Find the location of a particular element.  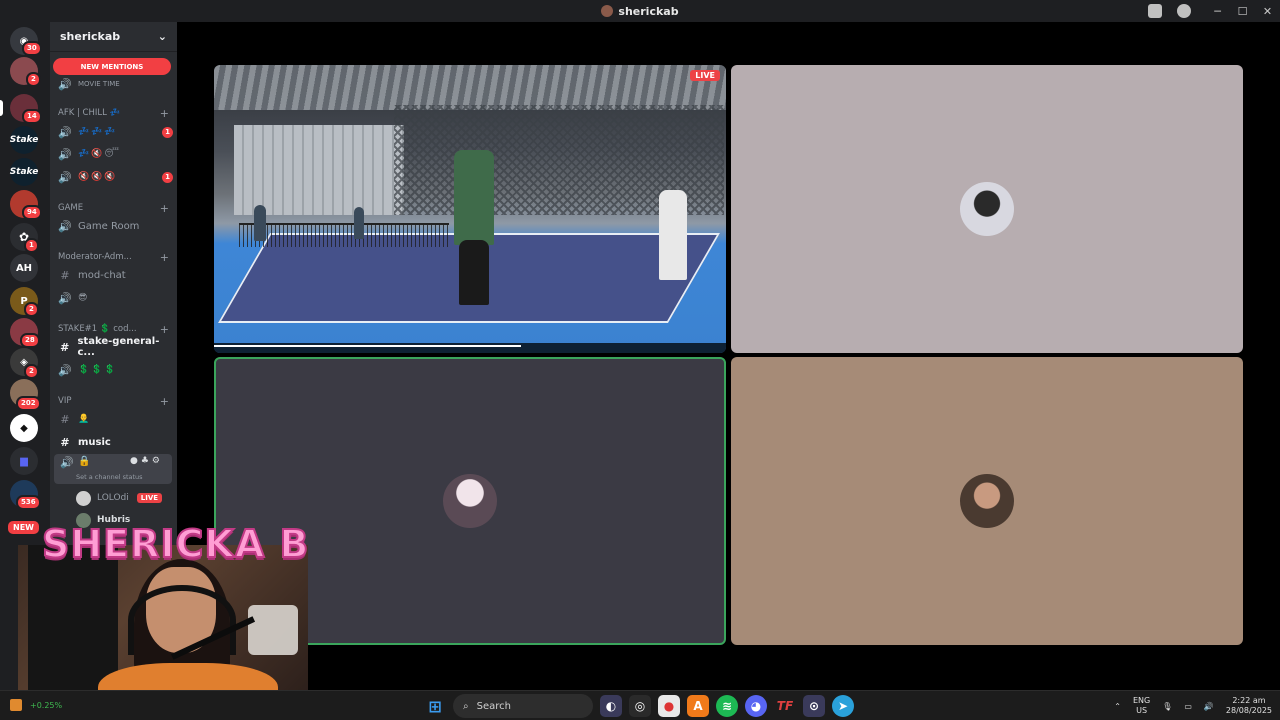

channel-afk-1: 🔊 💤💤💤 1 is located at coordinates (115, 132).